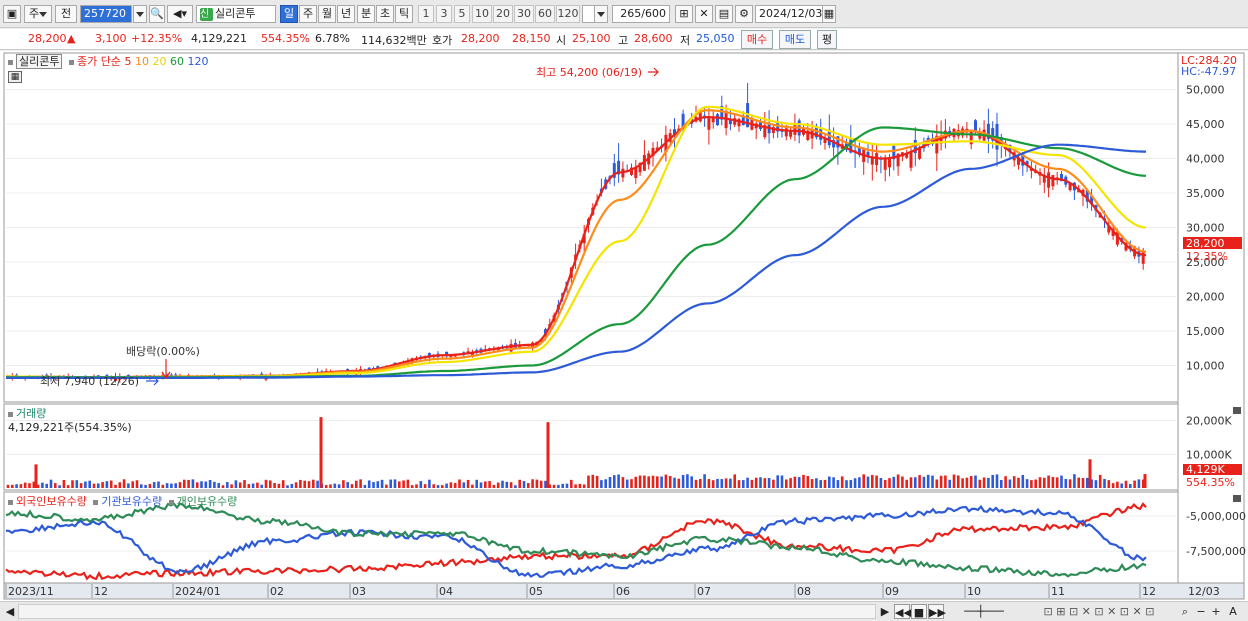  What do you see at coordinates (1205, 469) in the screenshot?
I see `last-volume-tag-text: 4,129K` at bounding box center [1205, 469].